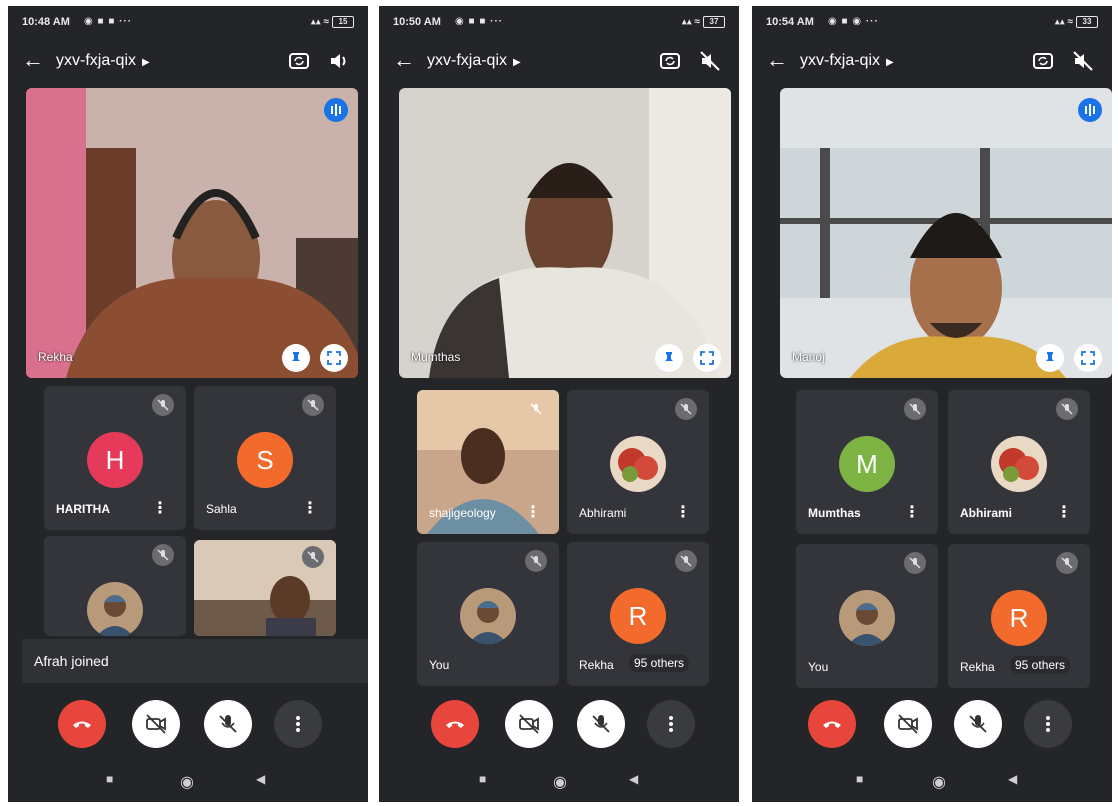 This screenshot has height=806, width=1118. What do you see at coordinates (55, 357) in the screenshot?
I see `main-participant-name: Rekha` at bounding box center [55, 357].